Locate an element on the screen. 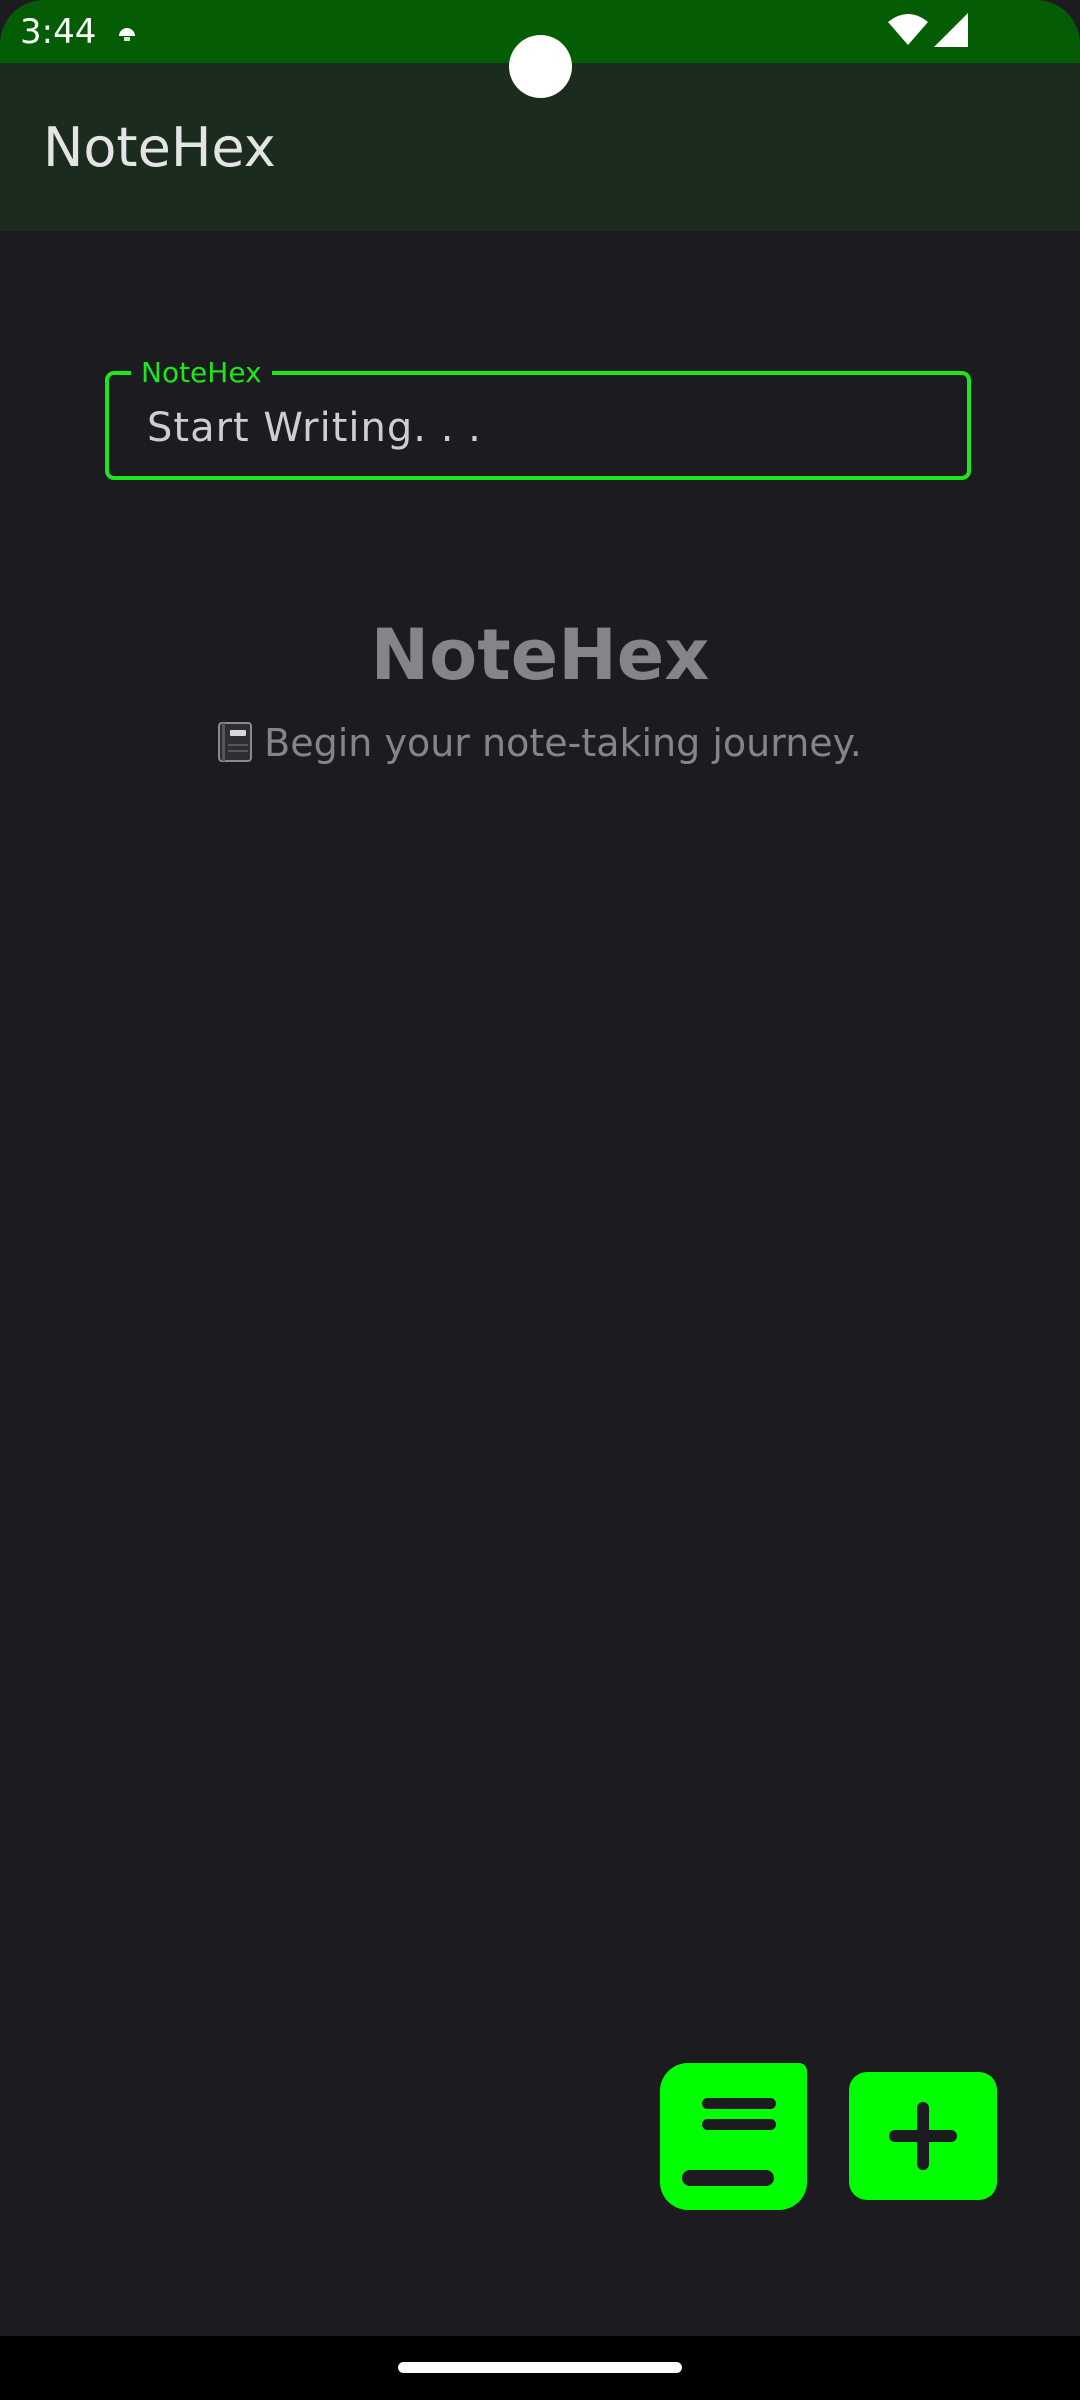  status-time: 3:44 is located at coordinates (58, 32).